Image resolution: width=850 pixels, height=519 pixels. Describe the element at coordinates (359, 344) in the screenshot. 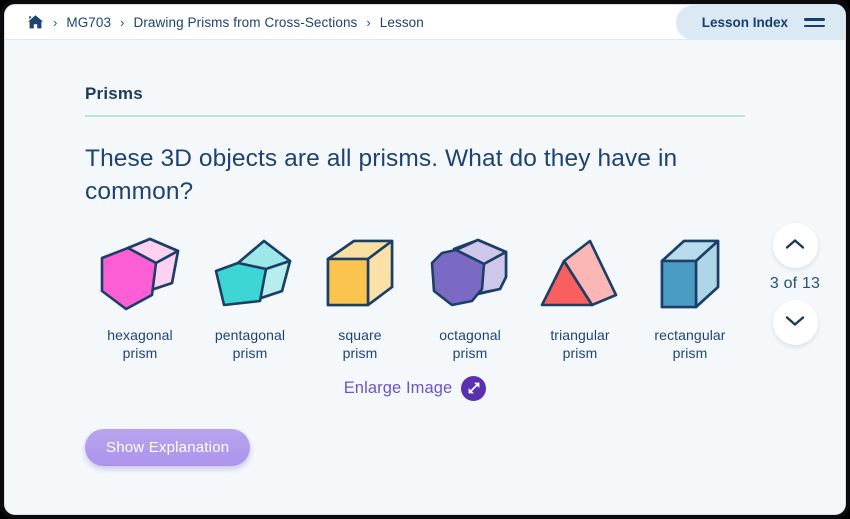

I see `prism-label-square: square prism` at that location.